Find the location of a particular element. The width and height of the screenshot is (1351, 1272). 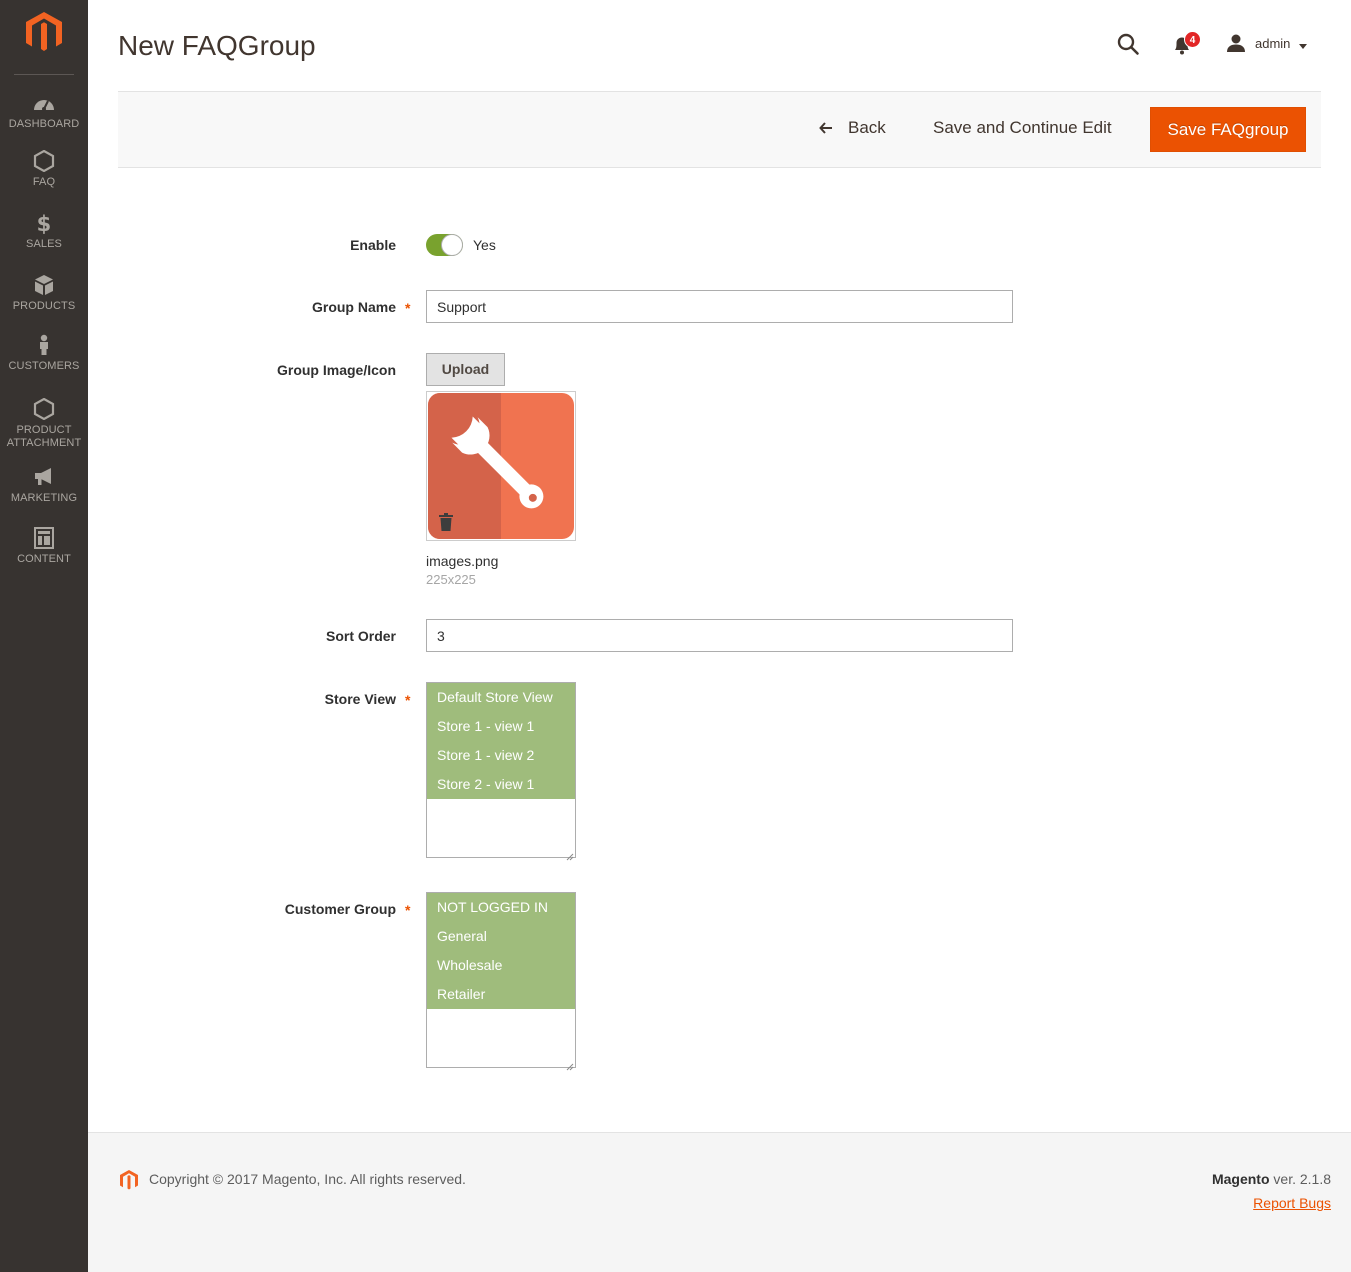

cube-icon is located at coordinates (44, 285).